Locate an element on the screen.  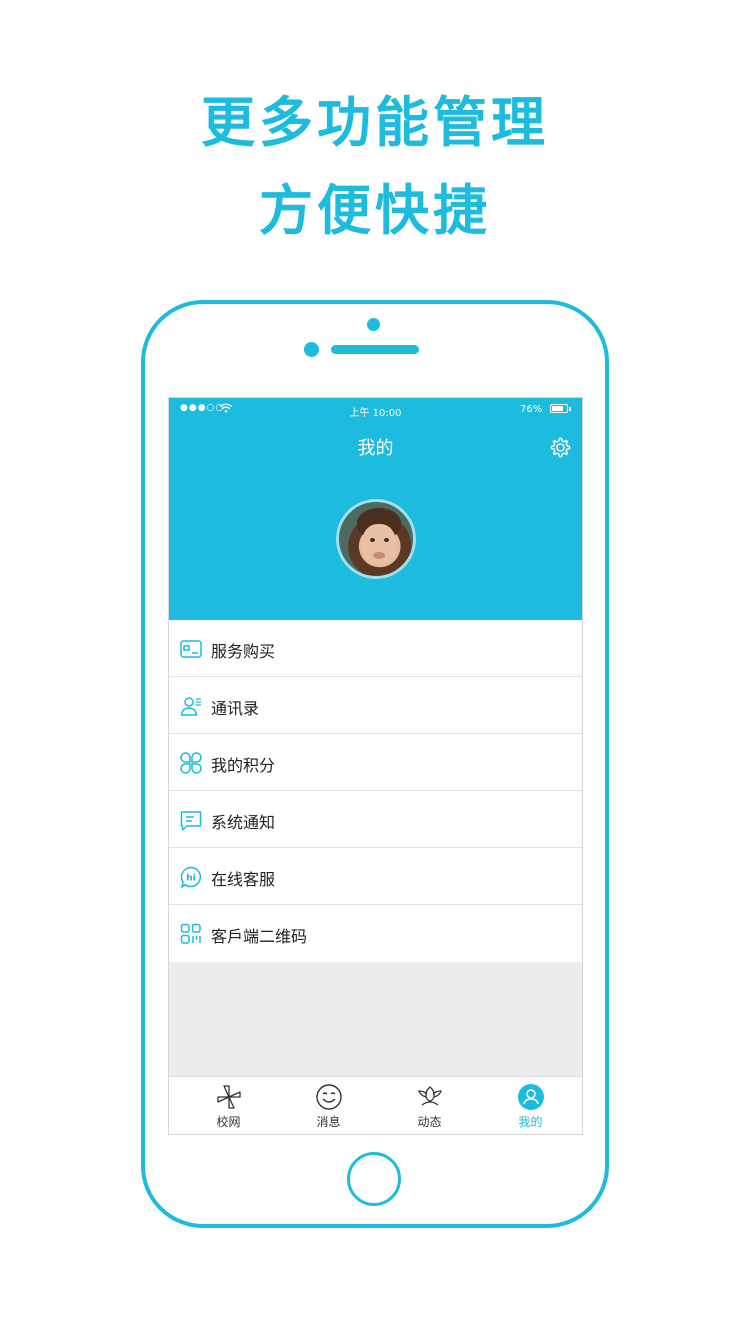
menu-item-service-purchase: 服务购买 is located at coordinates (375, 648).